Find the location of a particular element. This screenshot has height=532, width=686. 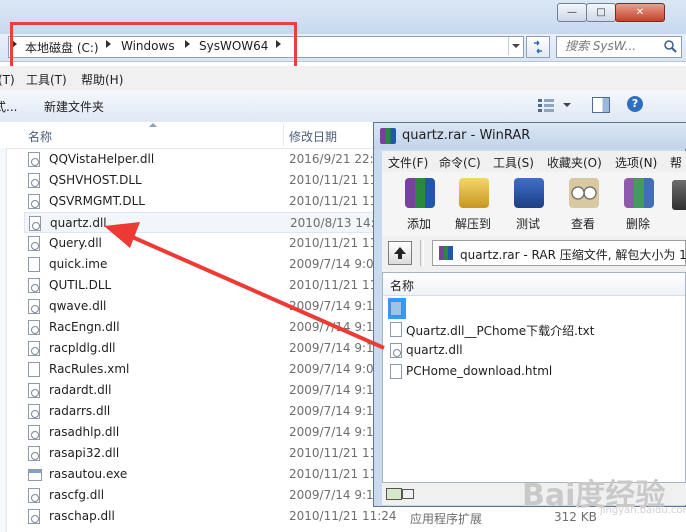

file-row: QSVRMGMT.DLL 2010/11/21 11 is located at coordinates (204, 201).